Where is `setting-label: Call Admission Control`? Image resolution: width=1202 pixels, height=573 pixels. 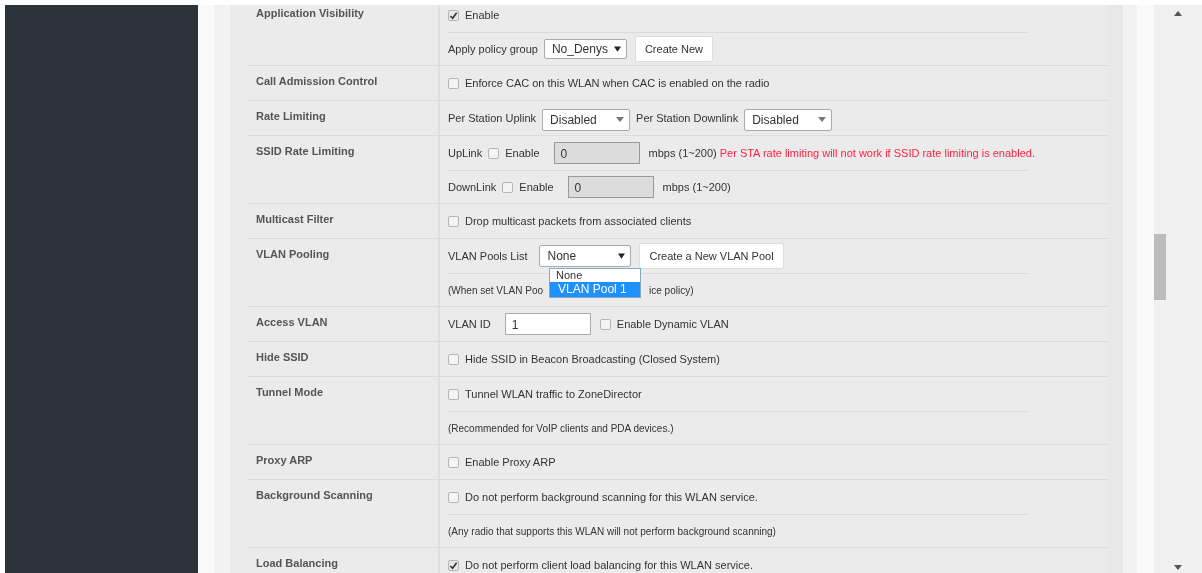 setting-label: Call Admission Control is located at coordinates (344, 83).